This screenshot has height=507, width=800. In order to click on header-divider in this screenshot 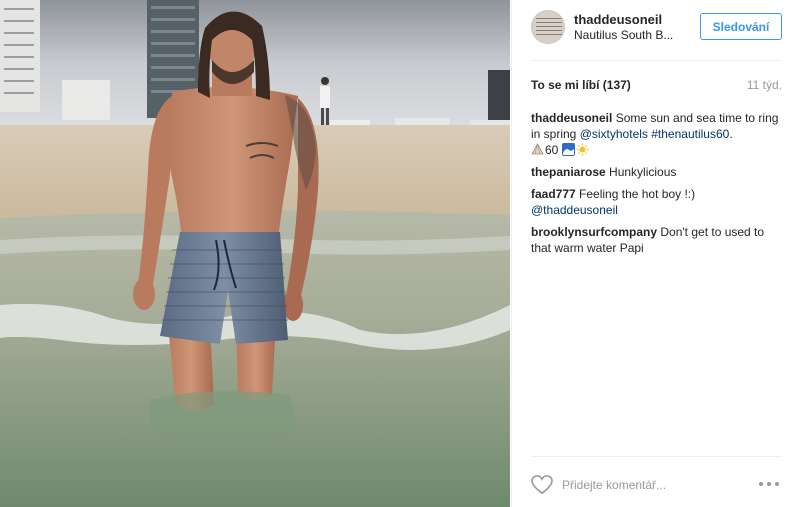, I will do `click(656, 60)`.